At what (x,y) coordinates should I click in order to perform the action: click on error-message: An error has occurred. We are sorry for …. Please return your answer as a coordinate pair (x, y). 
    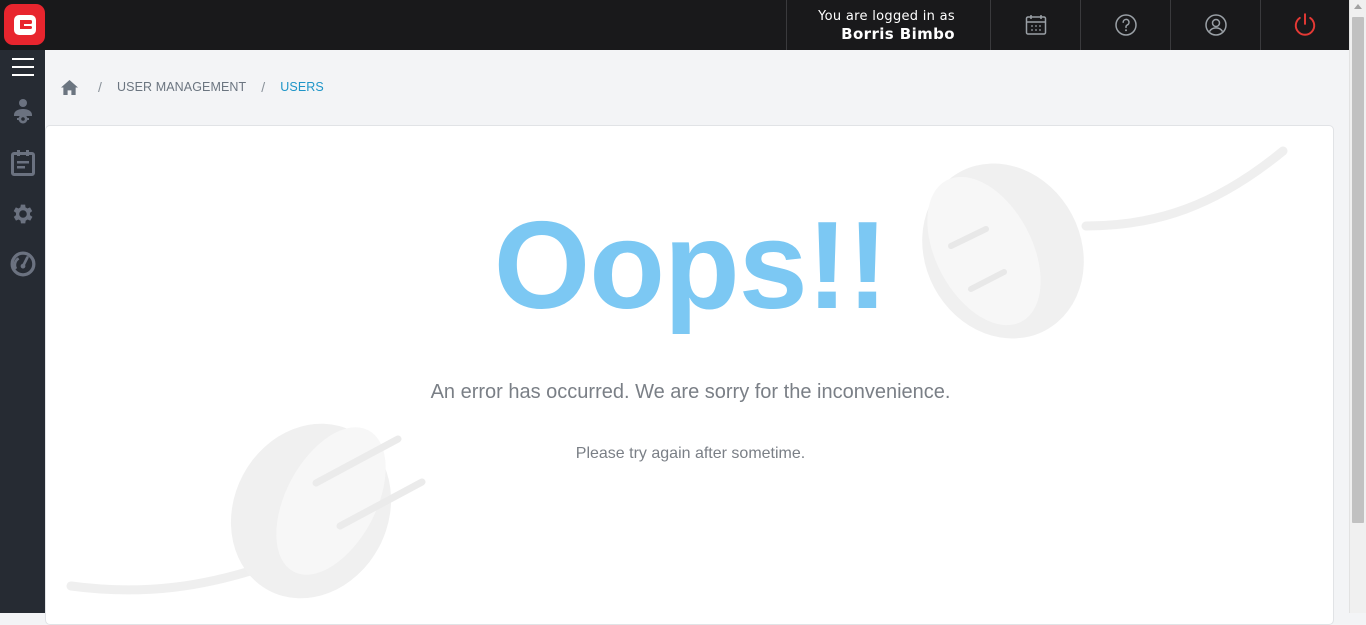
    Looking at the image, I should click on (690, 392).